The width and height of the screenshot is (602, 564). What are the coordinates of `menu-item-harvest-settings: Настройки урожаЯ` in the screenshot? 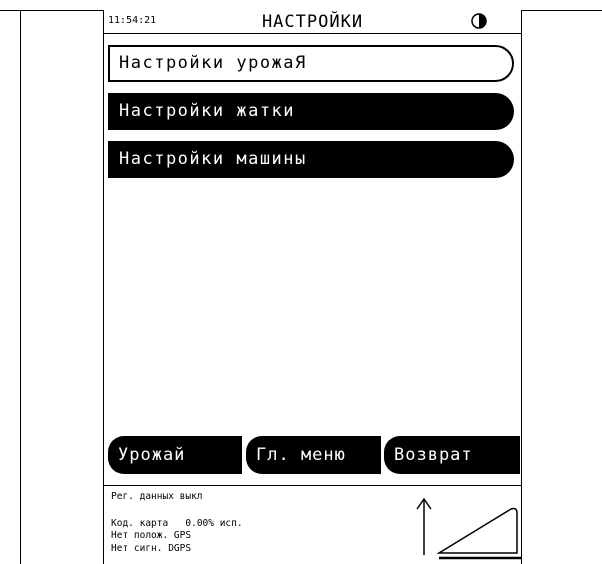 It's located at (311, 63).